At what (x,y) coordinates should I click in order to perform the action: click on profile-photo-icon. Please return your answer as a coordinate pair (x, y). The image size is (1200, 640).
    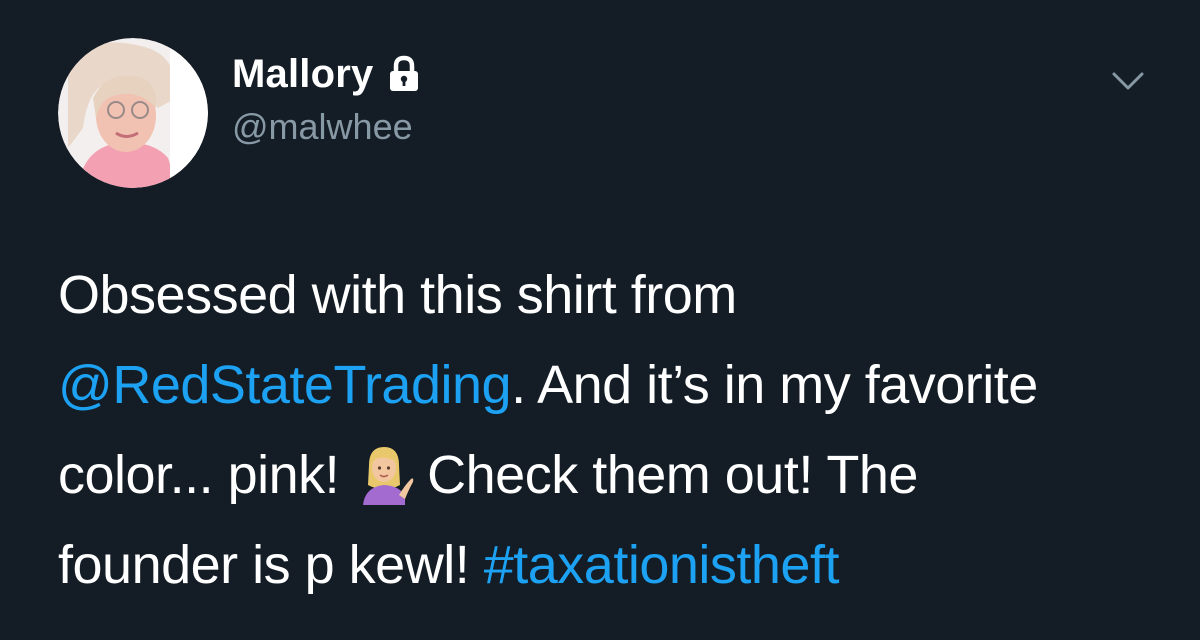
    Looking at the image, I should click on (133, 113).